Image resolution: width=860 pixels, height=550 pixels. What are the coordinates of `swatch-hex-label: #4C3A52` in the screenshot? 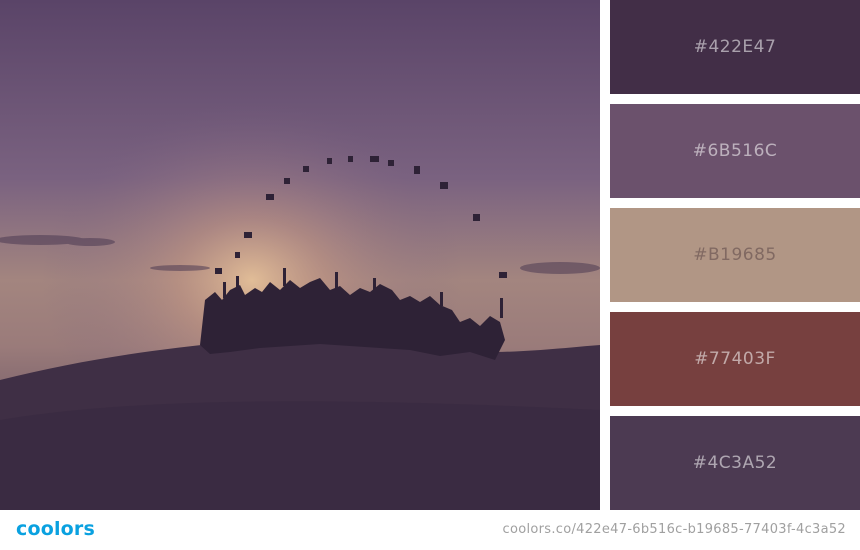 It's located at (735, 463).